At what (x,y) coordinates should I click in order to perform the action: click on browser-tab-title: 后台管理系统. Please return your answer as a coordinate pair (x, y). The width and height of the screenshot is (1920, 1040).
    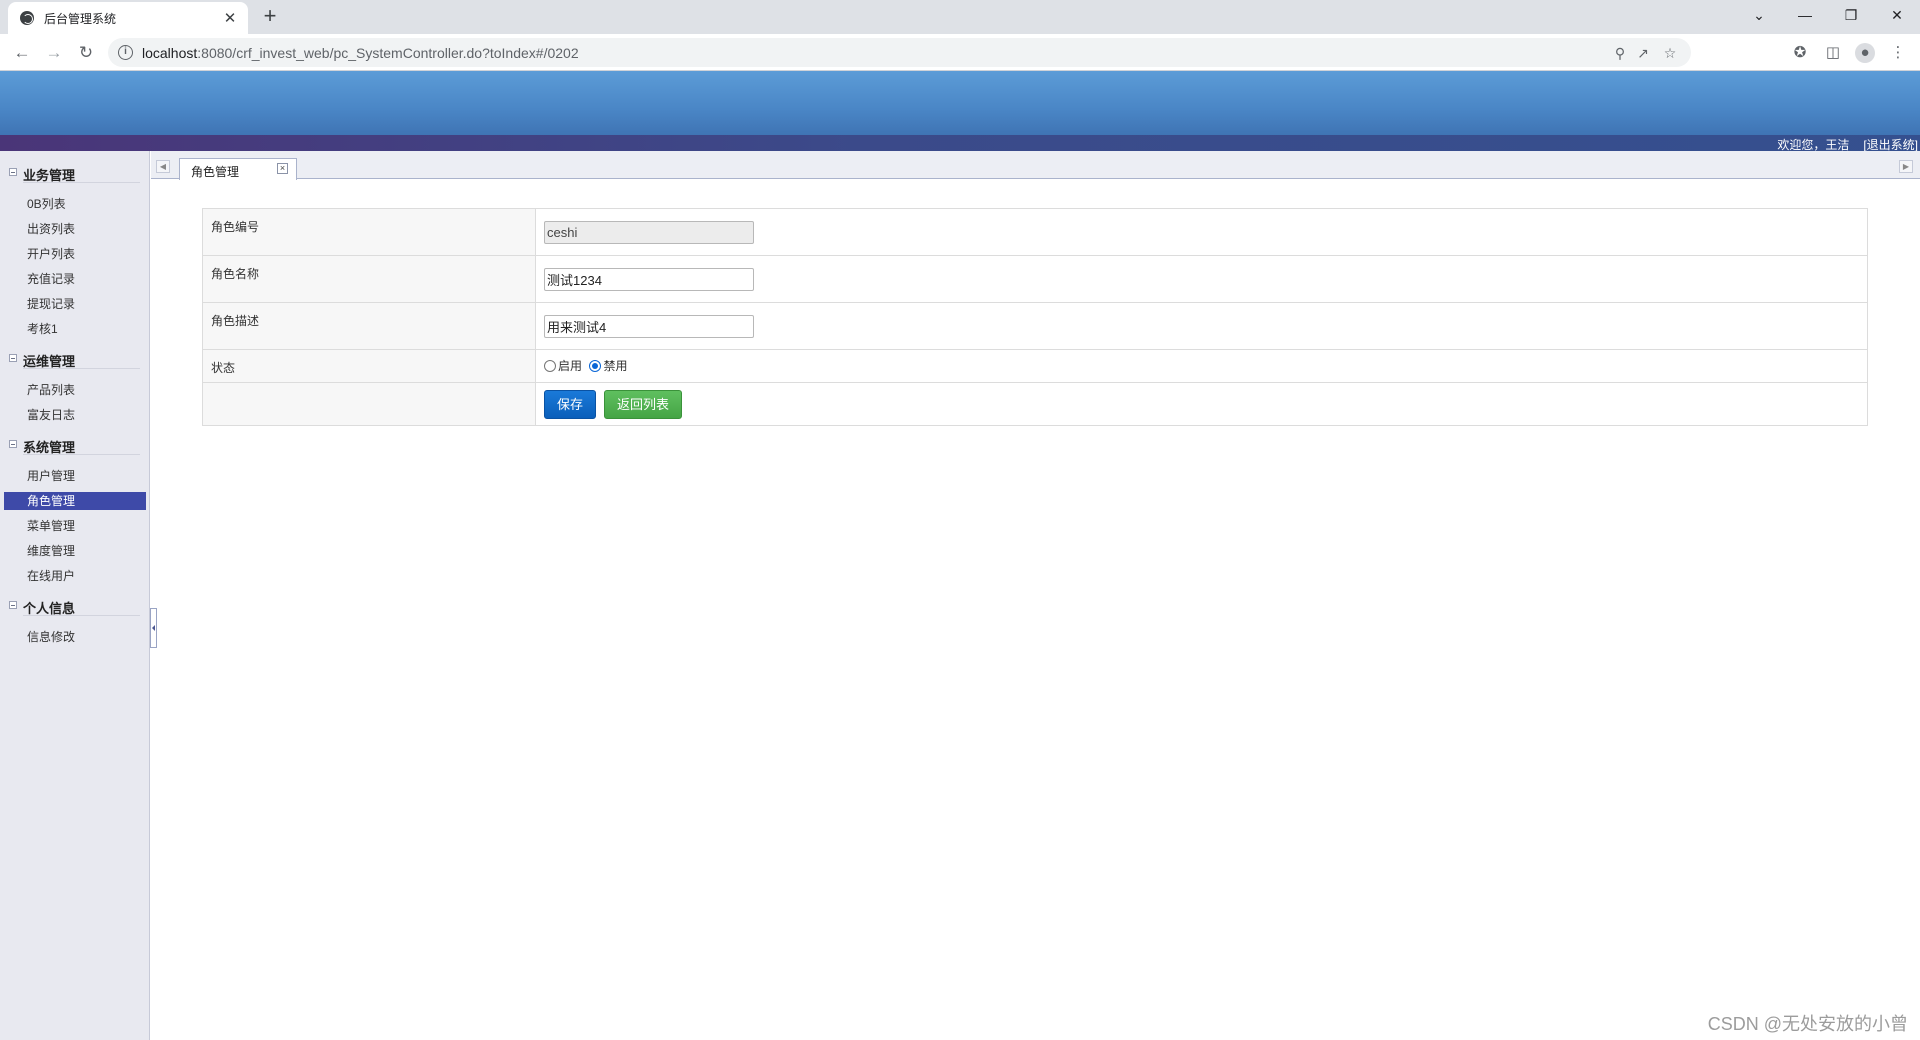
    Looking at the image, I should click on (80, 18).